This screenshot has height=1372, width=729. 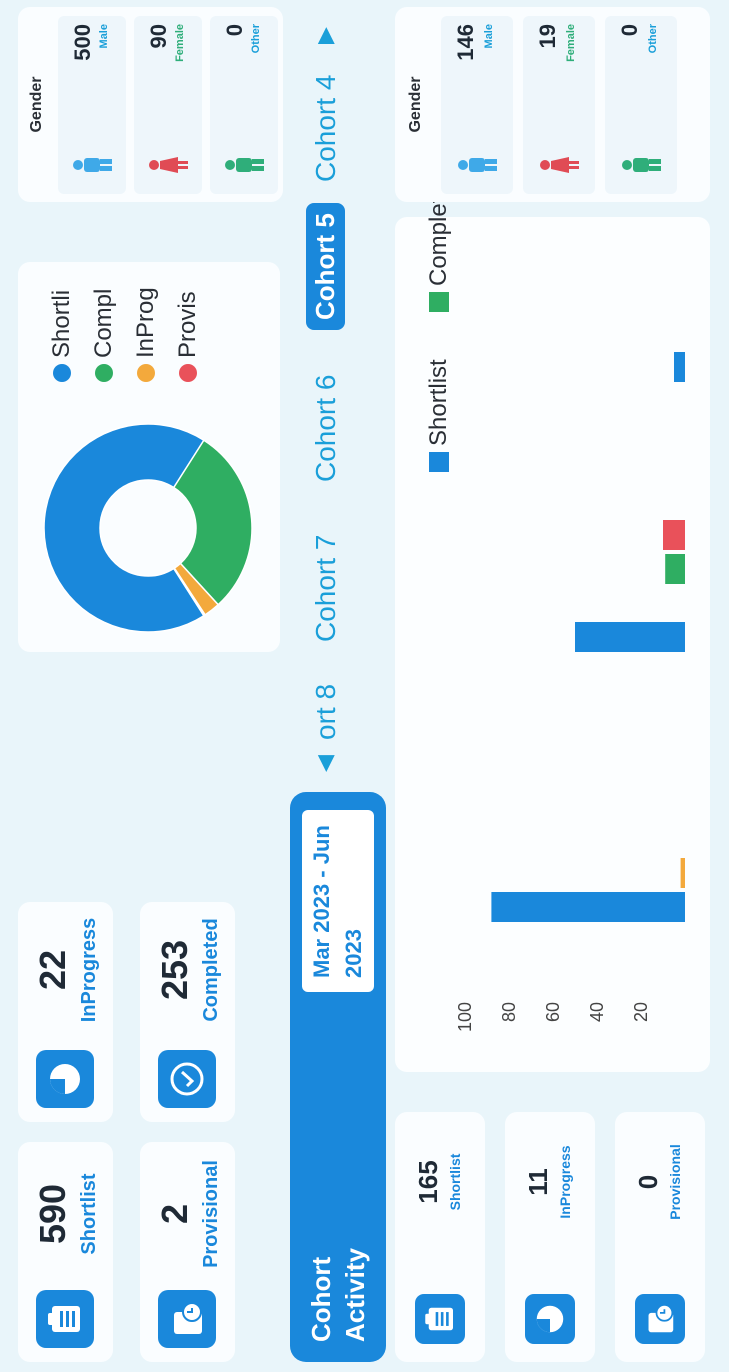 What do you see at coordinates (211, 970) in the screenshot?
I see `completed-label: Completed` at bounding box center [211, 970].